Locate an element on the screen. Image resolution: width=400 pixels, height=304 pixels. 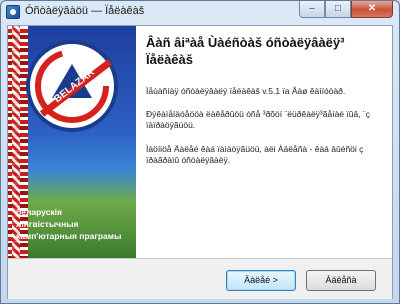
close-button: ✕ is located at coordinates (372, 9).